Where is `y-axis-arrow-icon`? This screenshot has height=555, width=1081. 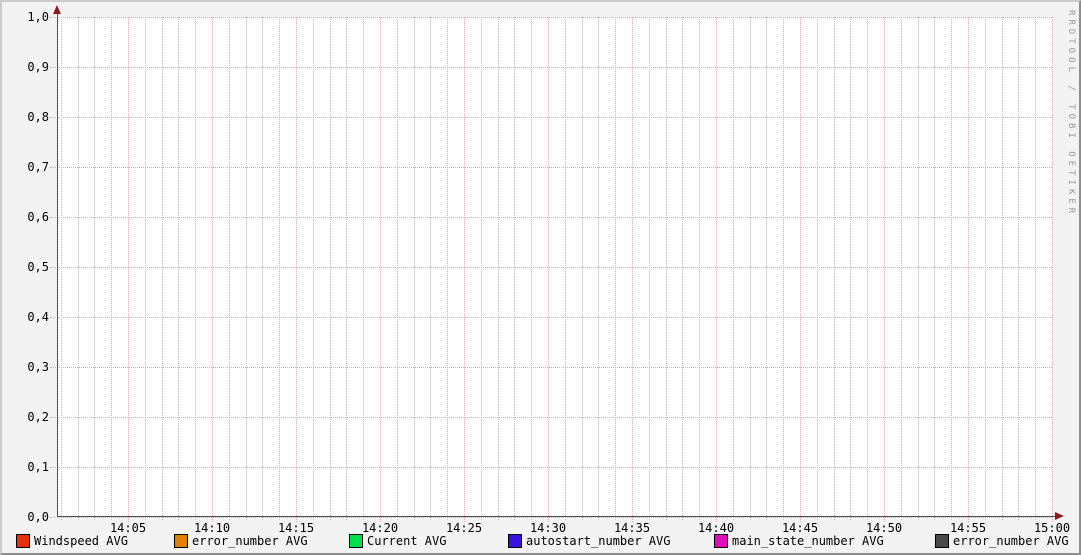 y-axis-arrow-icon is located at coordinates (57, 9).